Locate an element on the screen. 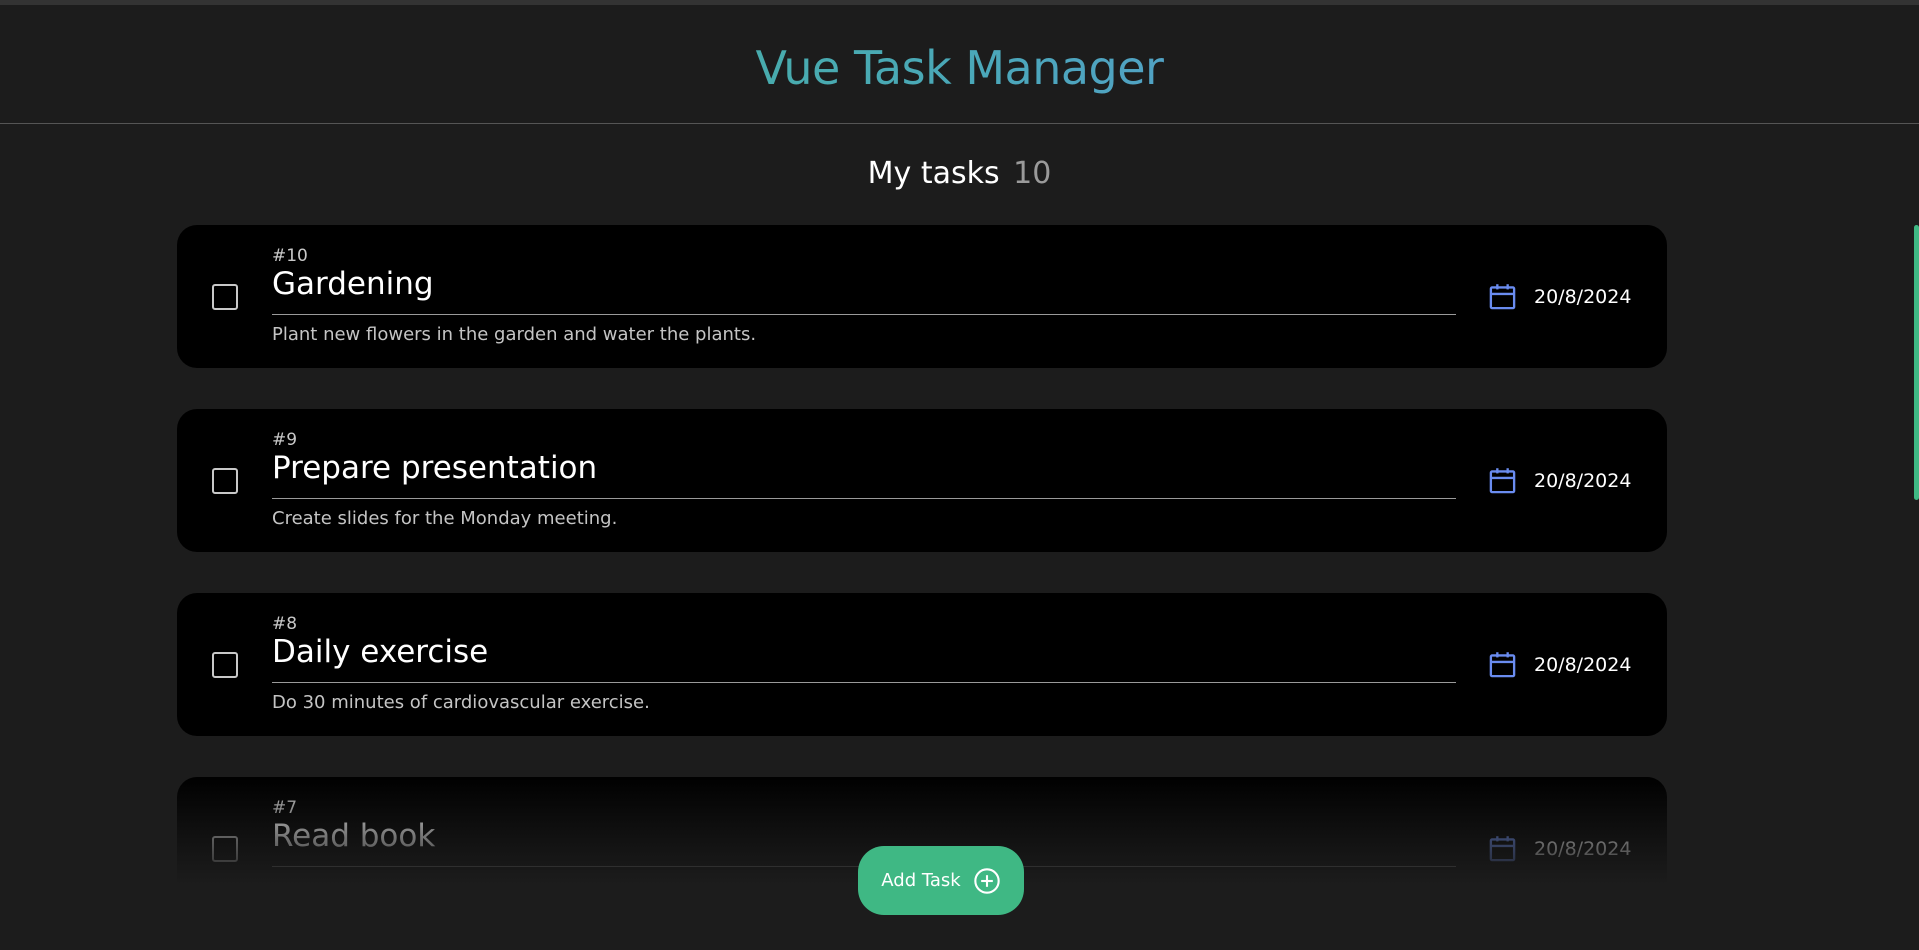  add-task-button: Add Task is located at coordinates (941, 880).